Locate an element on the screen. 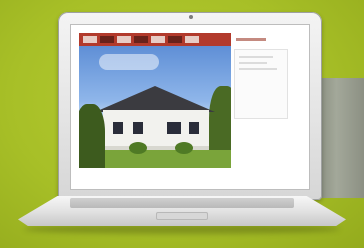 The height and width of the screenshot is (248, 364). webcam-icon is located at coordinates (191, 17).